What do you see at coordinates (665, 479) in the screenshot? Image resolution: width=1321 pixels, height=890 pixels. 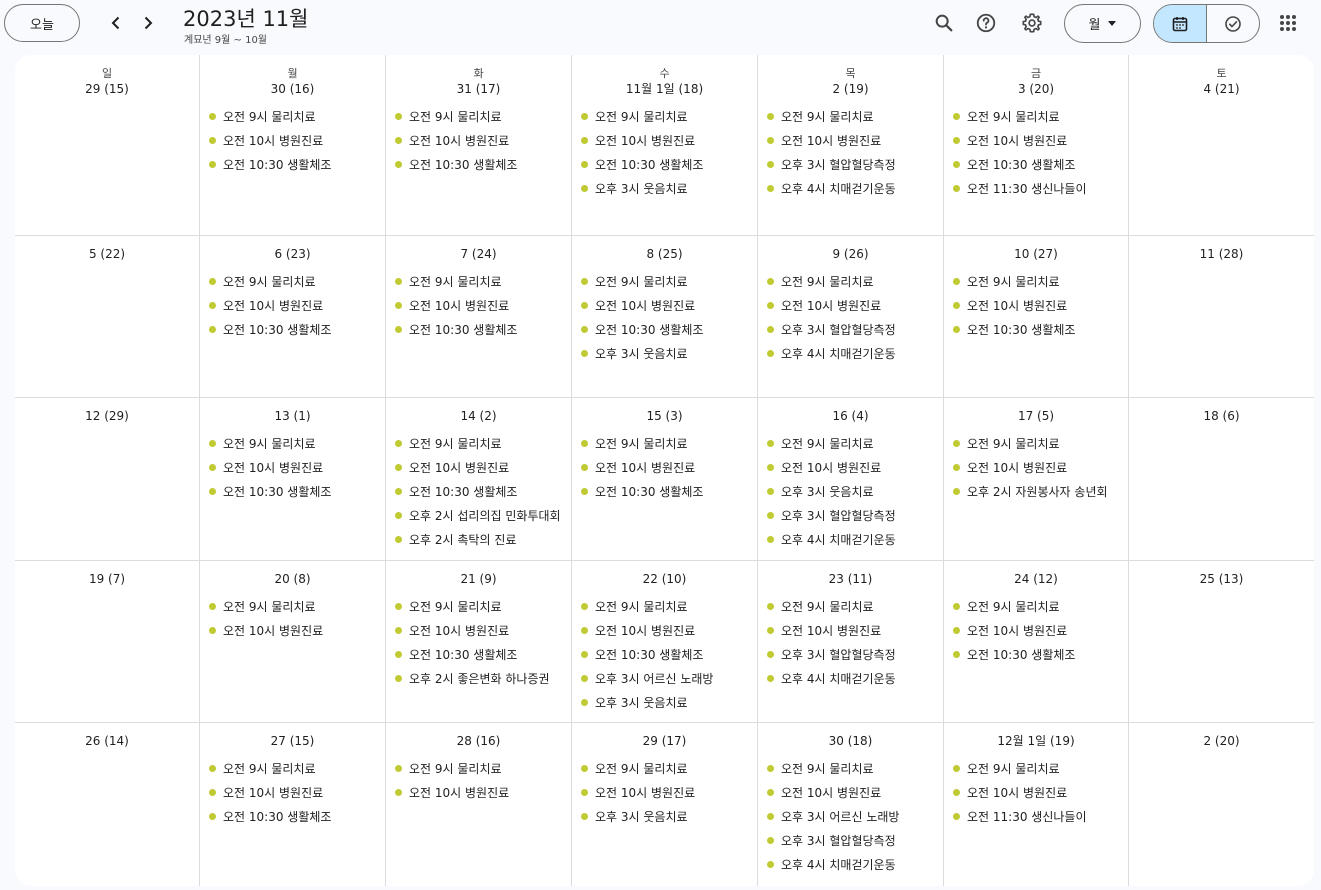 I see `day-cell: 15 (3) 오전 9시 물리치료 오전 10시 병원진료 오전 10:30 생활체조` at bounding box center [665, 479].